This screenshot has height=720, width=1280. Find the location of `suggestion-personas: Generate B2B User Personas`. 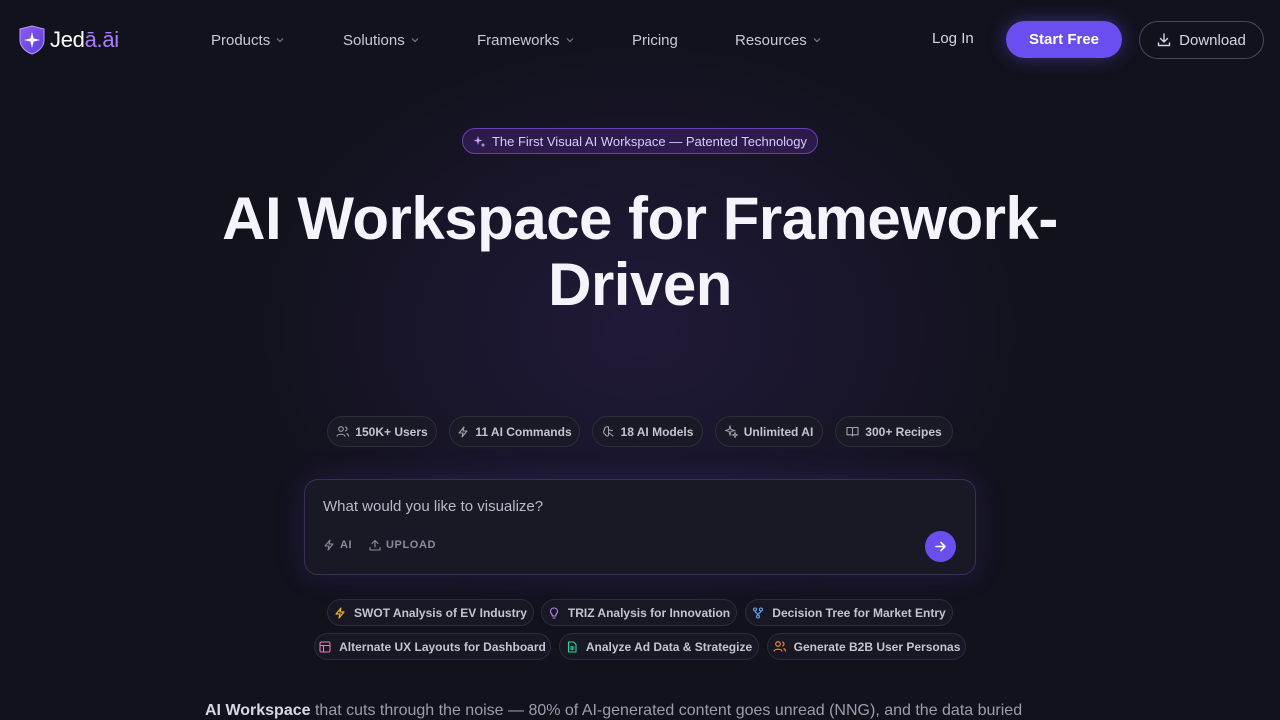

suggestion-personas: Generate B2B User Personas is located at coordinates (866, 646).